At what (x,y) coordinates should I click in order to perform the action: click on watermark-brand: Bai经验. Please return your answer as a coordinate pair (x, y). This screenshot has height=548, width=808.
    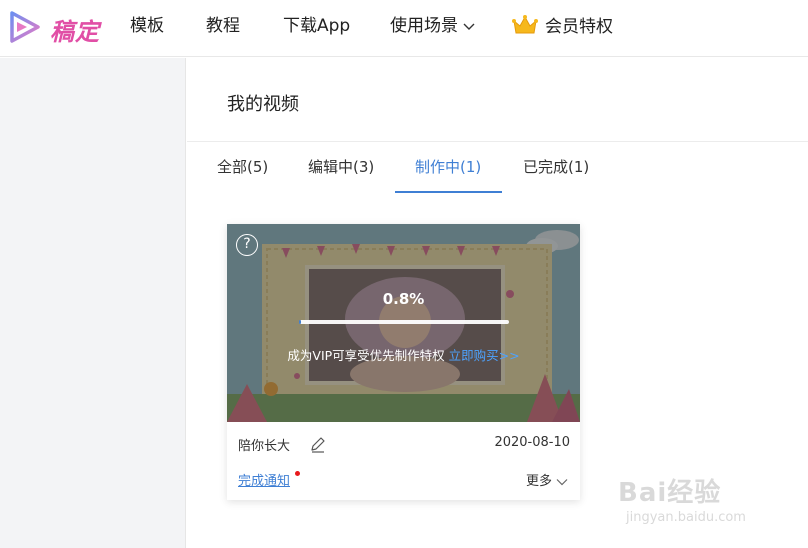
    Looking at the image, I should click on (670, 493).